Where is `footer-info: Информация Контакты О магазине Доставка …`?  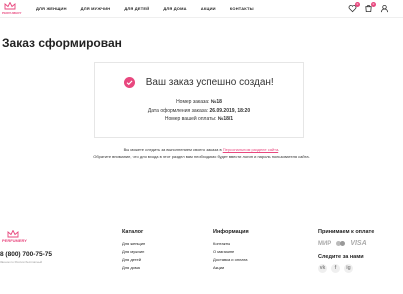
footer-info: Информация Контакты О магазине Доставка … is located at coordinates (231, 250).